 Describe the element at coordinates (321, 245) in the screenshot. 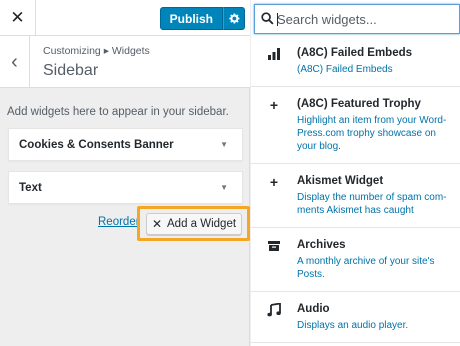

I see `widget-title: Archives` at that location.